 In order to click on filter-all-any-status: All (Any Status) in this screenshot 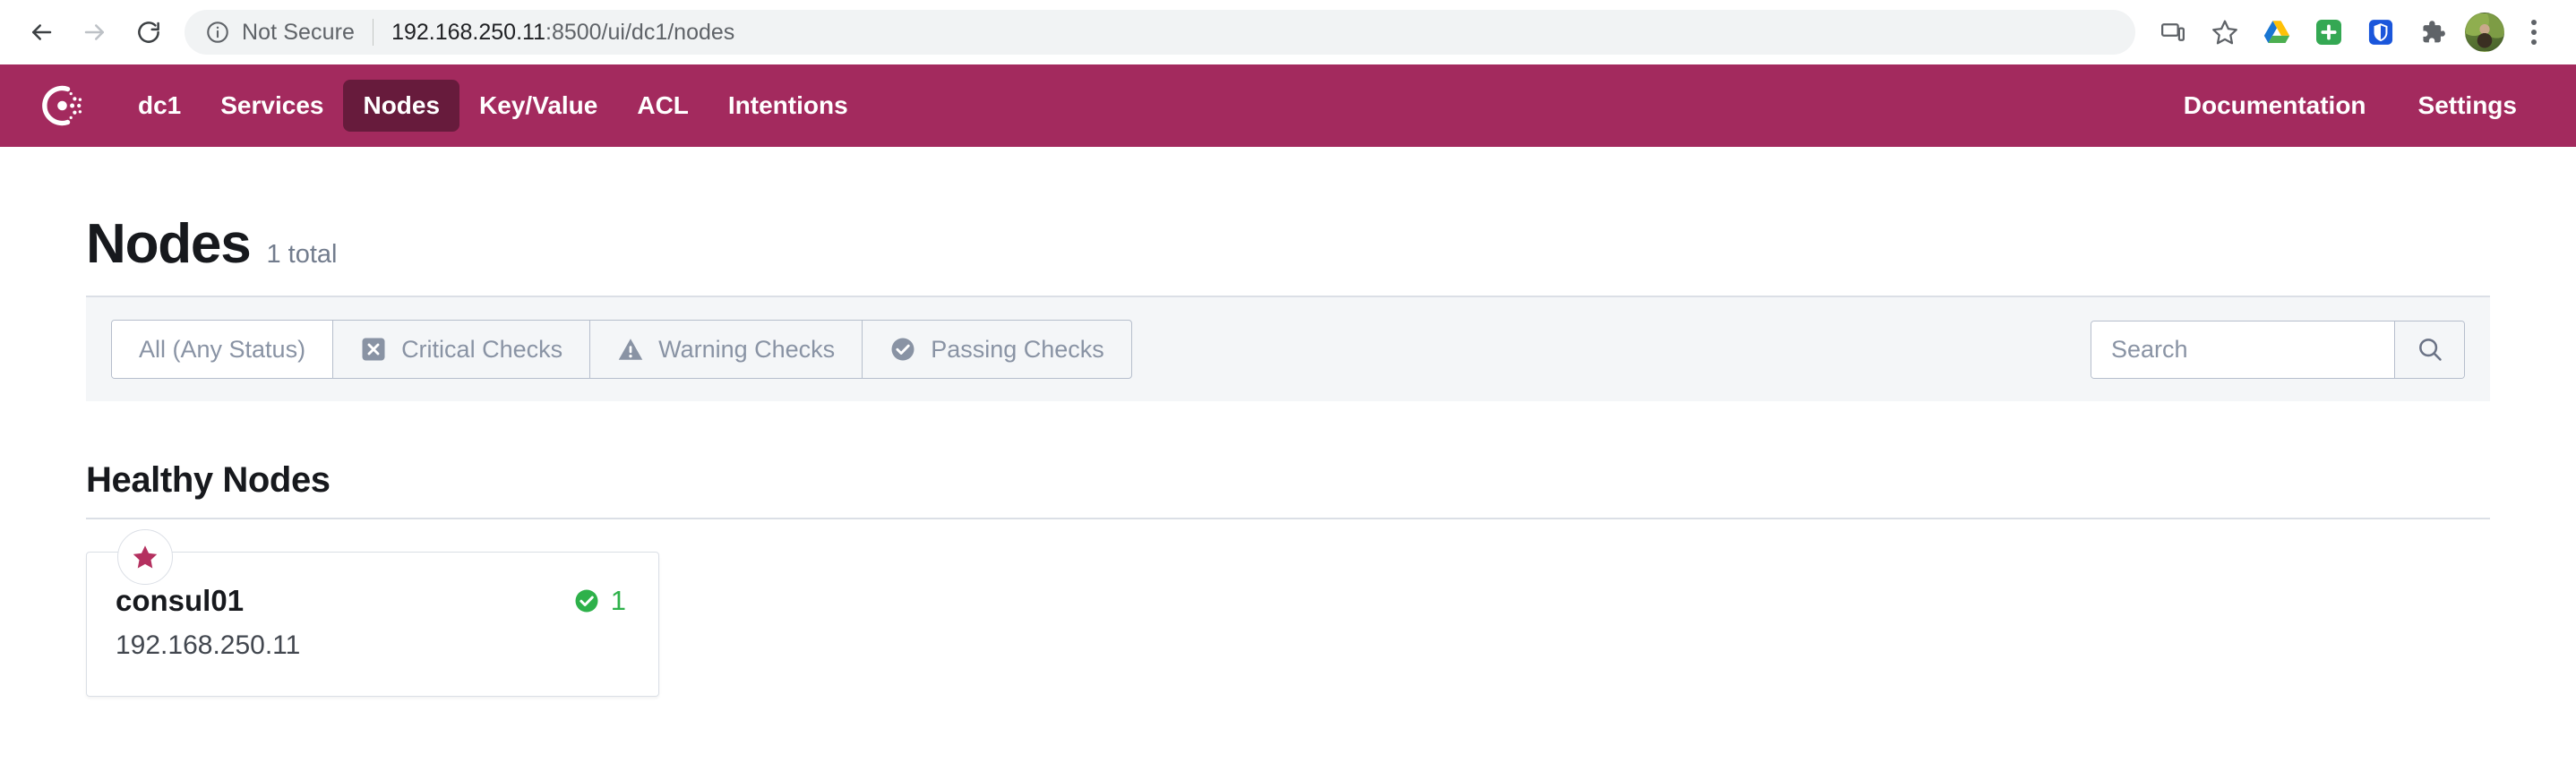, I will do `click(223, 350)`.